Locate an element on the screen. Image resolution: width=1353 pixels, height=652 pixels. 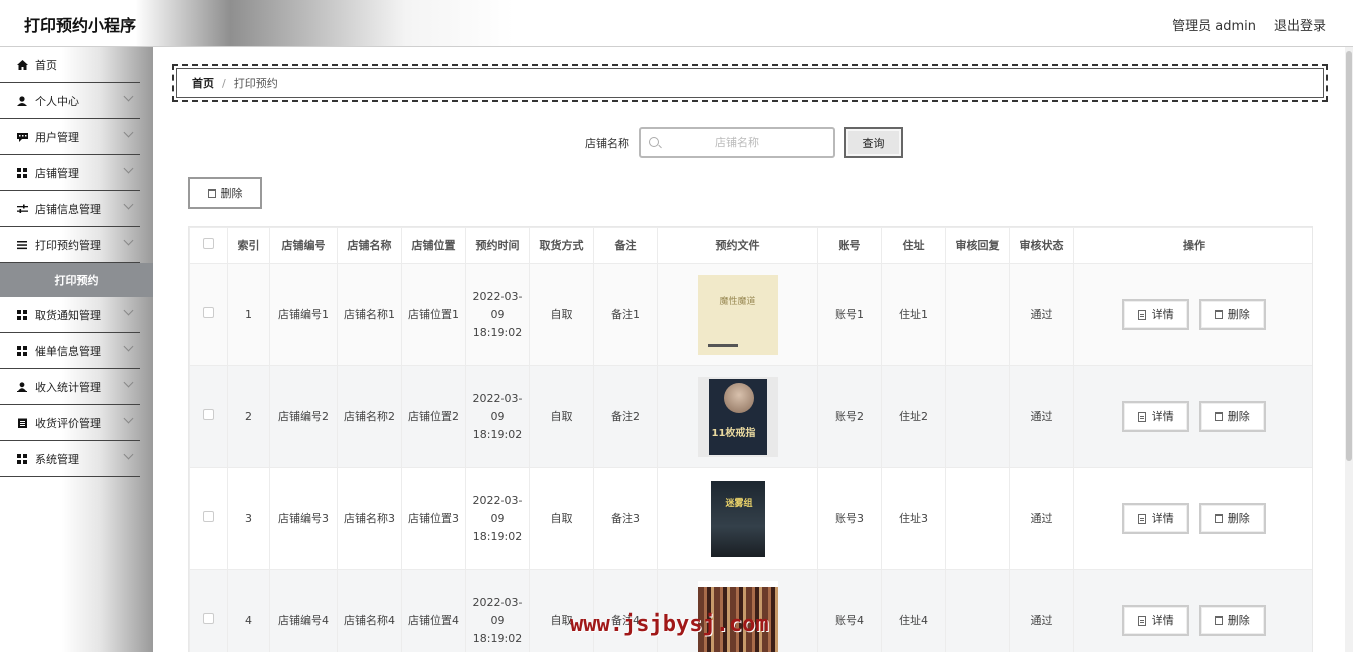
cell-note: 备注2 is located at coordinates (625, 416).